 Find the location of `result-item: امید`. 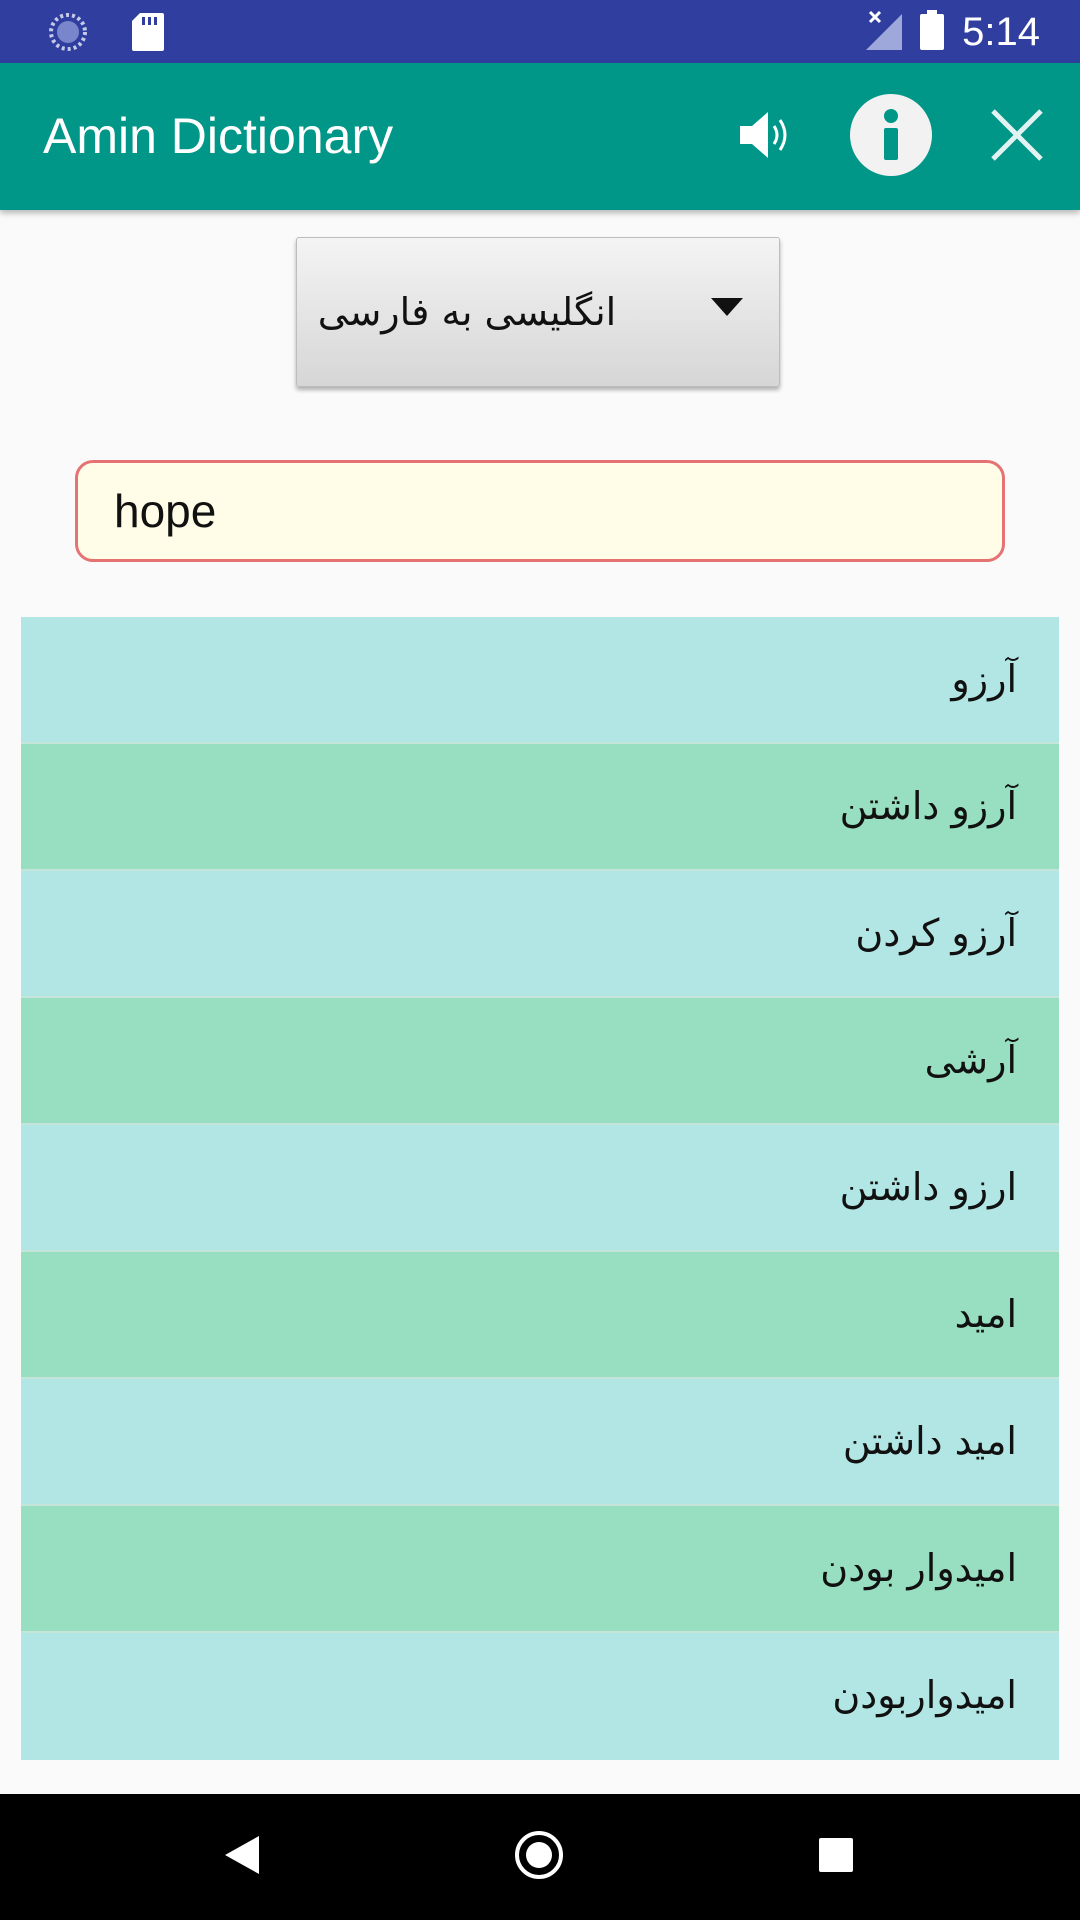

result-item: امید is located at coordinates (540, 1315).